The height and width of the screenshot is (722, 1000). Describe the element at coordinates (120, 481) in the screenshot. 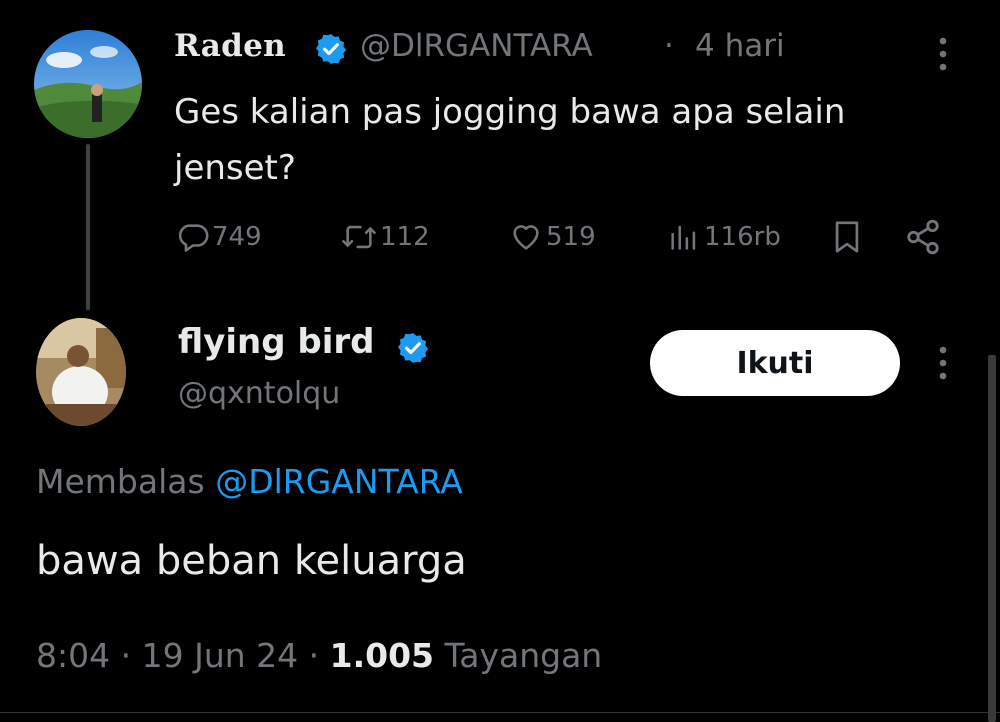

I see `replying-to-label: Membalas` at that location.